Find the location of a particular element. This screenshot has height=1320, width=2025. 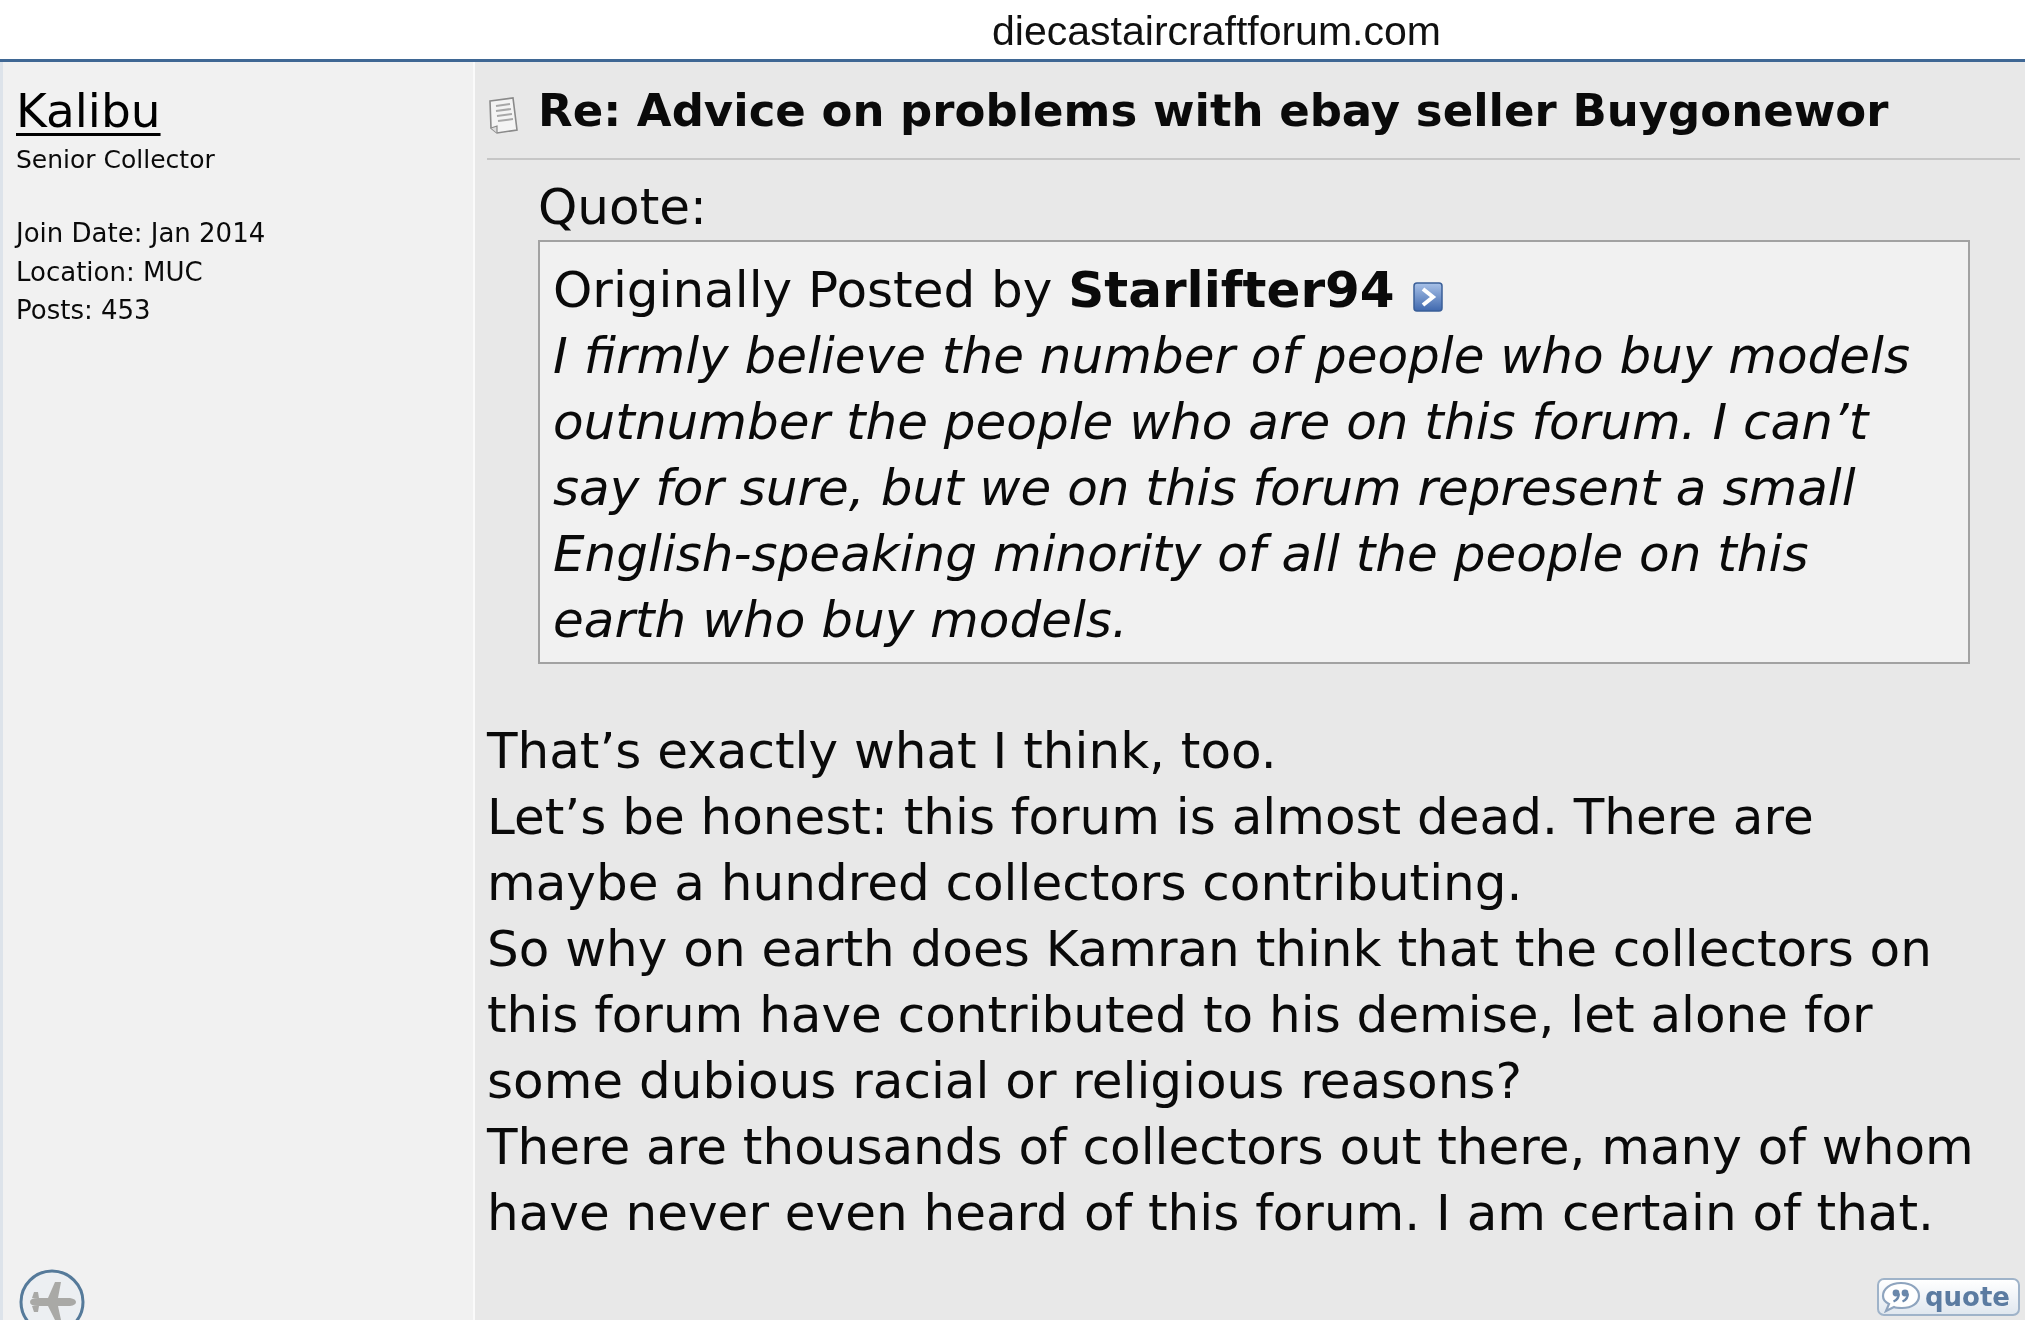

post-paragraph: Let’s be honest: this forum is almost dead. There are maybe a hundred collectors contributing. is located at coordinates (1150, 850).